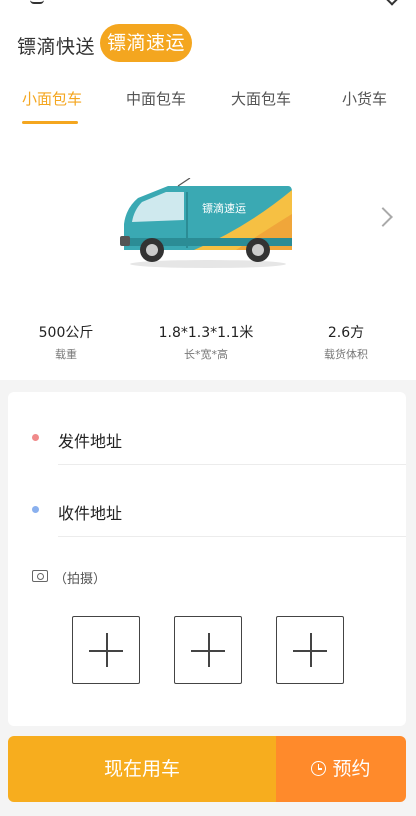  I want to click on brand-freight-tab: 镖滴速运, so click(146, 43).